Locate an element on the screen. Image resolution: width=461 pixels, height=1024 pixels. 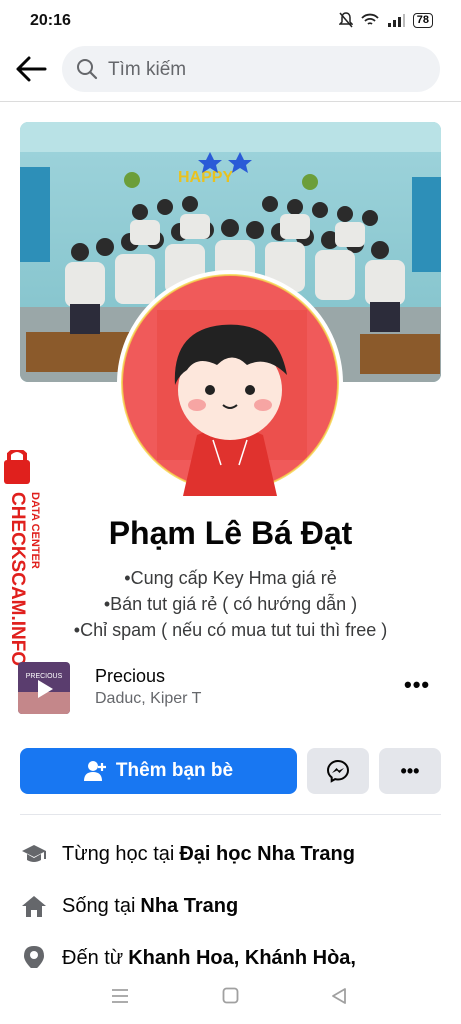
info-education: Từng học tại Đại học Nha Trang is located at coordinates (187, 854).